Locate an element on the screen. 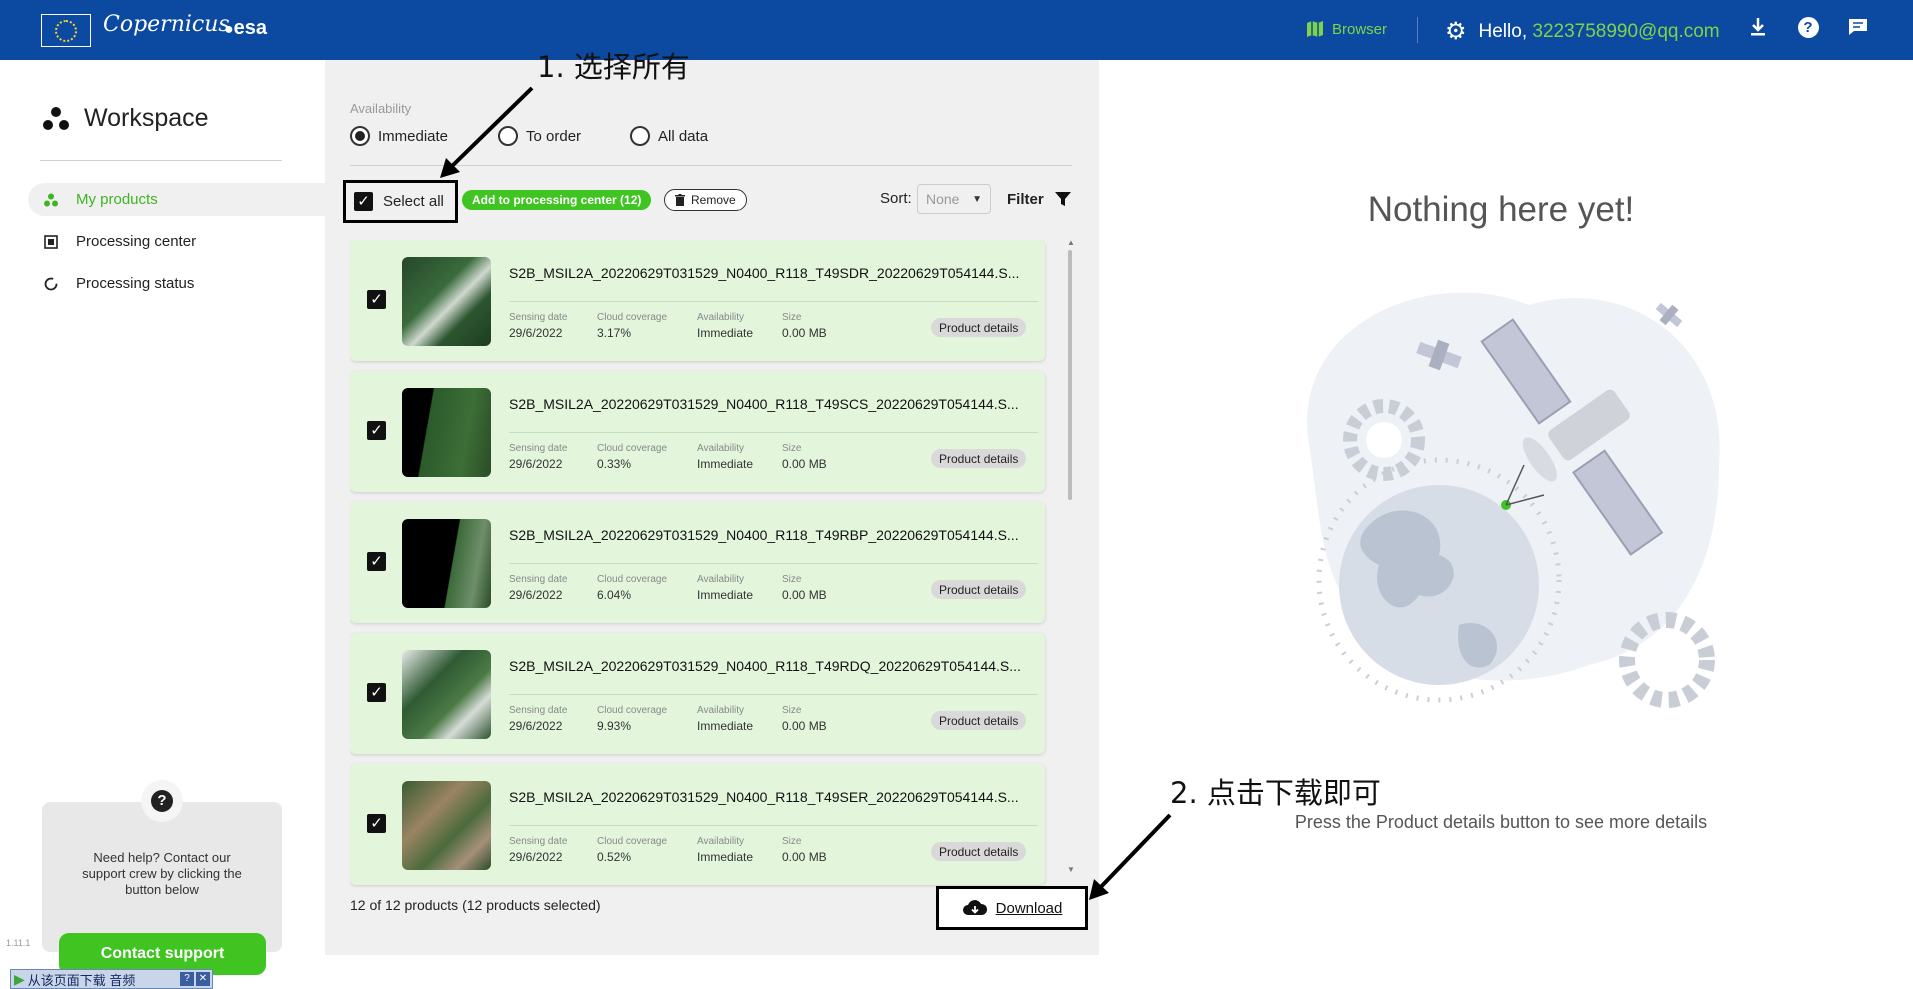  scrollbar-thumb is located at coordinates (1070, 375).